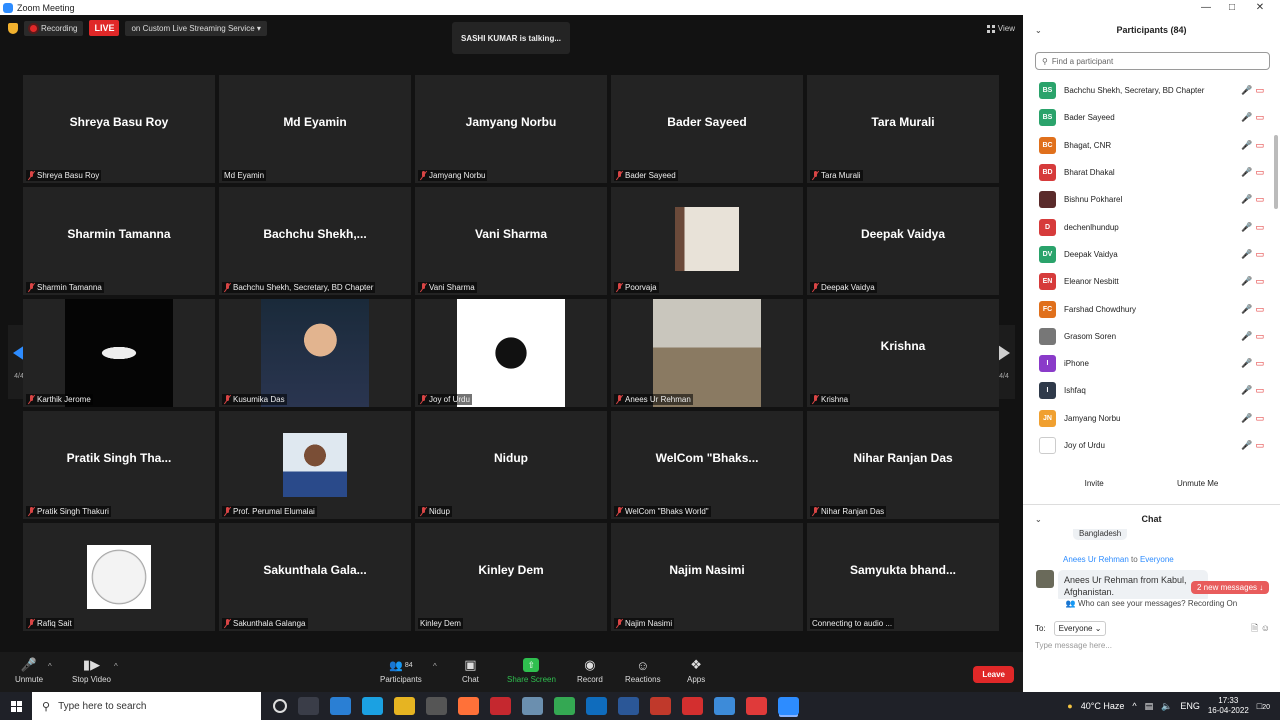 Image resolution: width=1280 pixels, height=720 pixels. I want to click on apps-button: ❖ Apps, so click(696, 670).